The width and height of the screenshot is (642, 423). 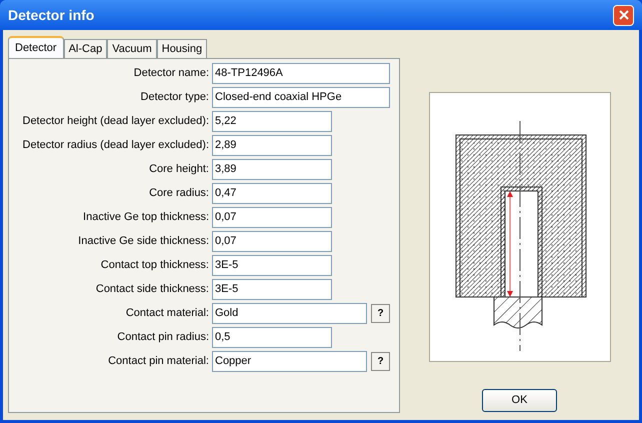 I want to click on field-label: Contact pin radius:, so click(x=162, y=338).